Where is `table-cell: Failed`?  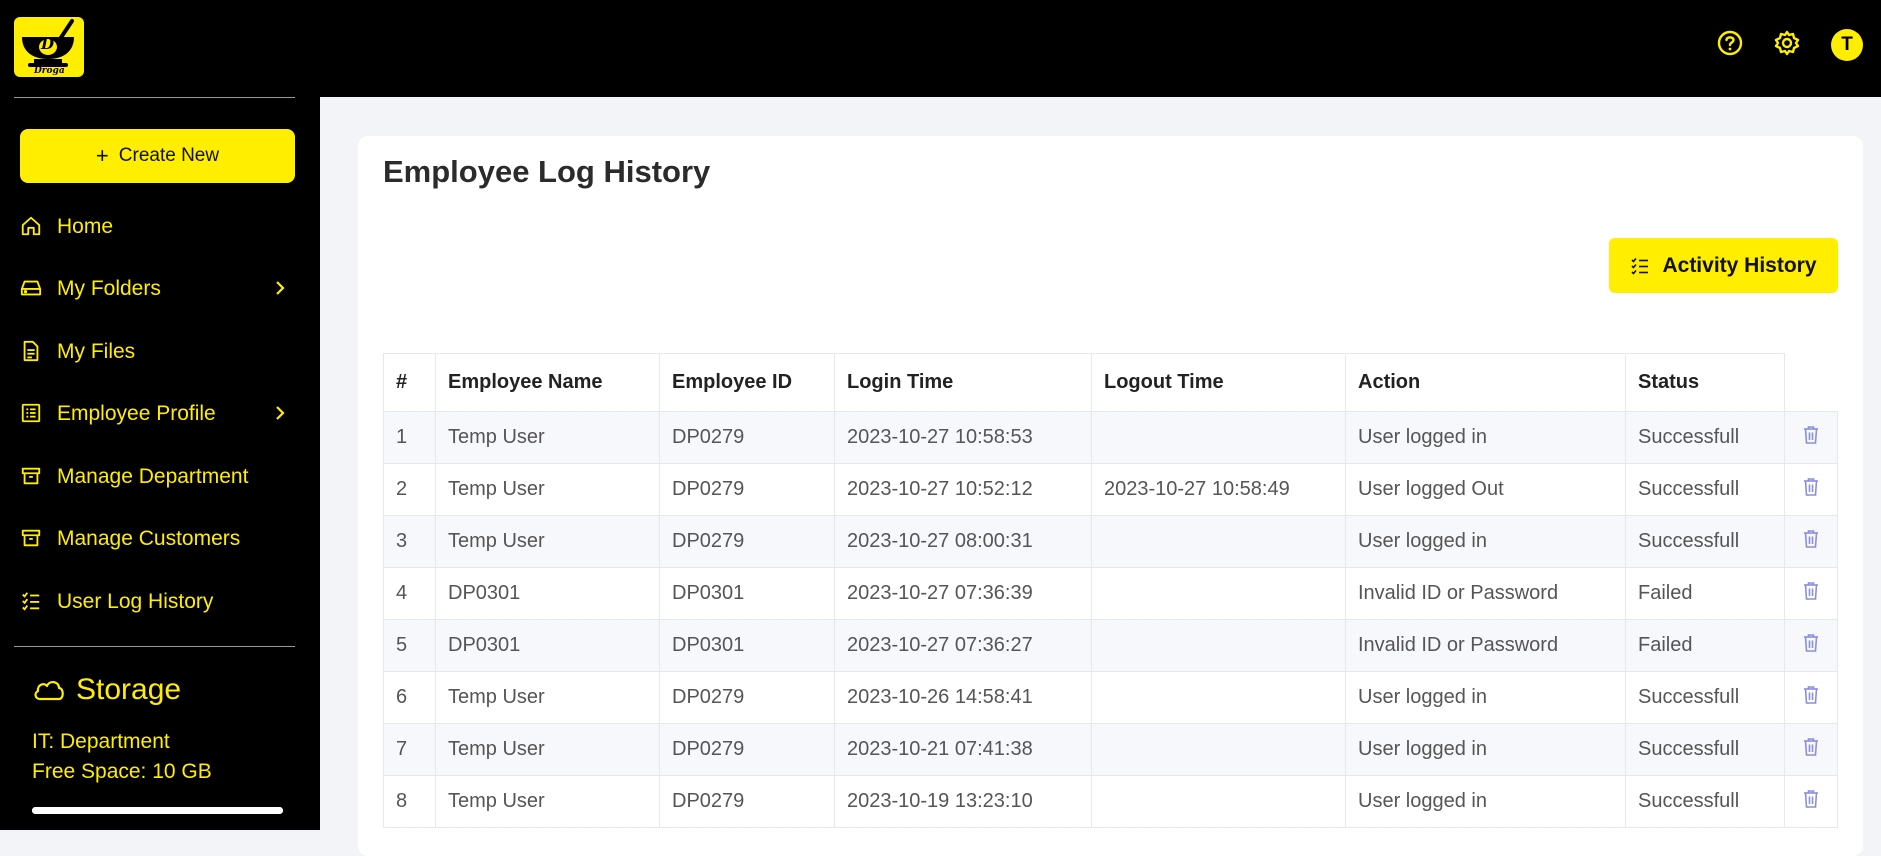
table-cell: Failed is located at coordinates (1705, 593).